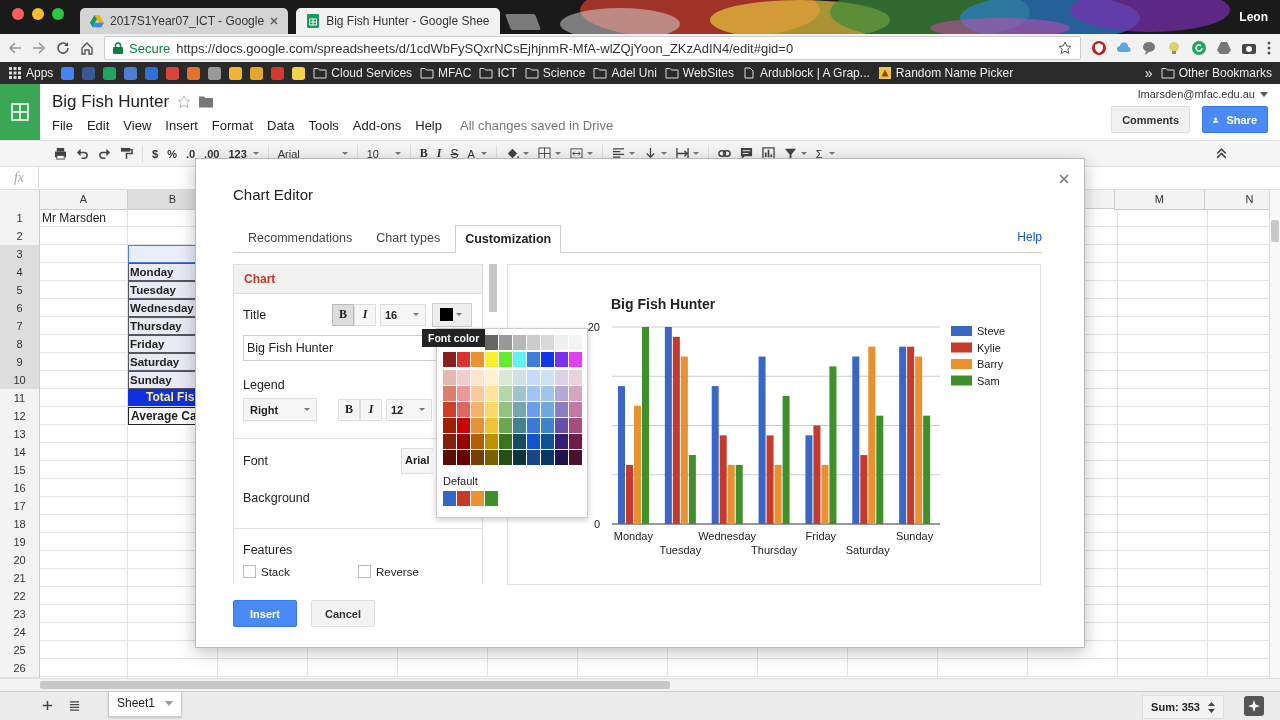 This screenshot has width=1280, height=720. What do you see at coordinates (477, 153) in the screenshot?
I see `text-color-button: A` at bounding box center [477, 153].